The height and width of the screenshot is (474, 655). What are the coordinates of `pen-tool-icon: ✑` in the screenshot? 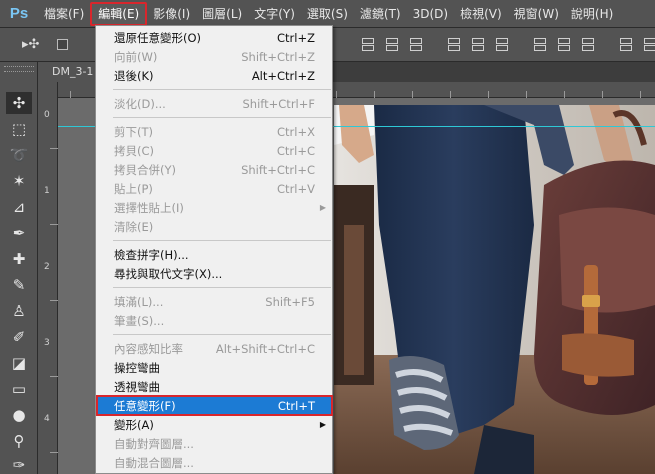 It's located at (19, 464).